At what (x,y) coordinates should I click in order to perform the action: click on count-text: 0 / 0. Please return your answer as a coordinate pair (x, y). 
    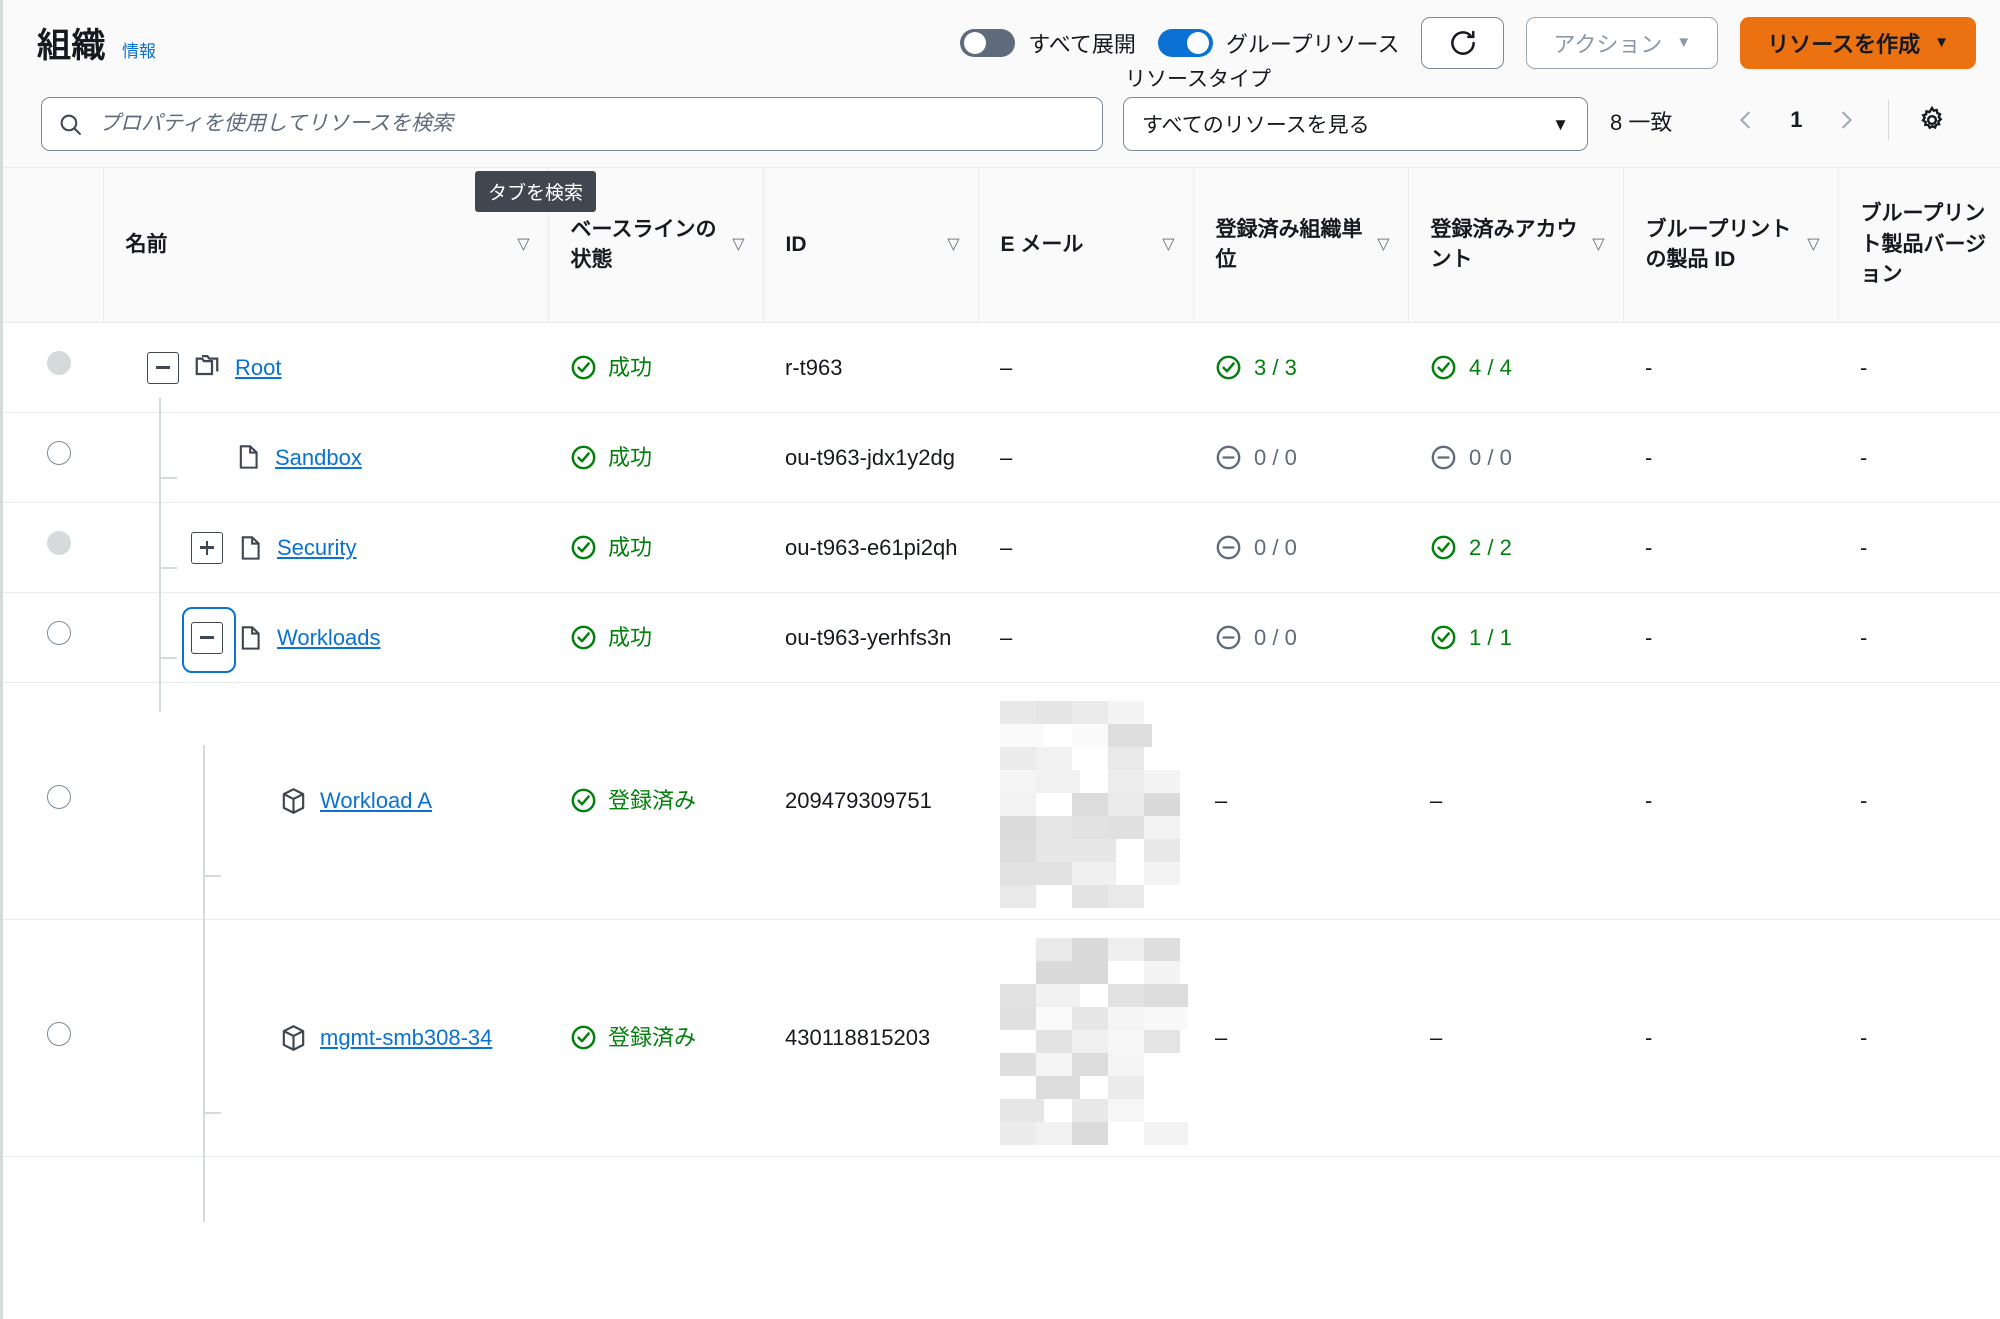
    Looking at the image, I should click on (1275, 457).